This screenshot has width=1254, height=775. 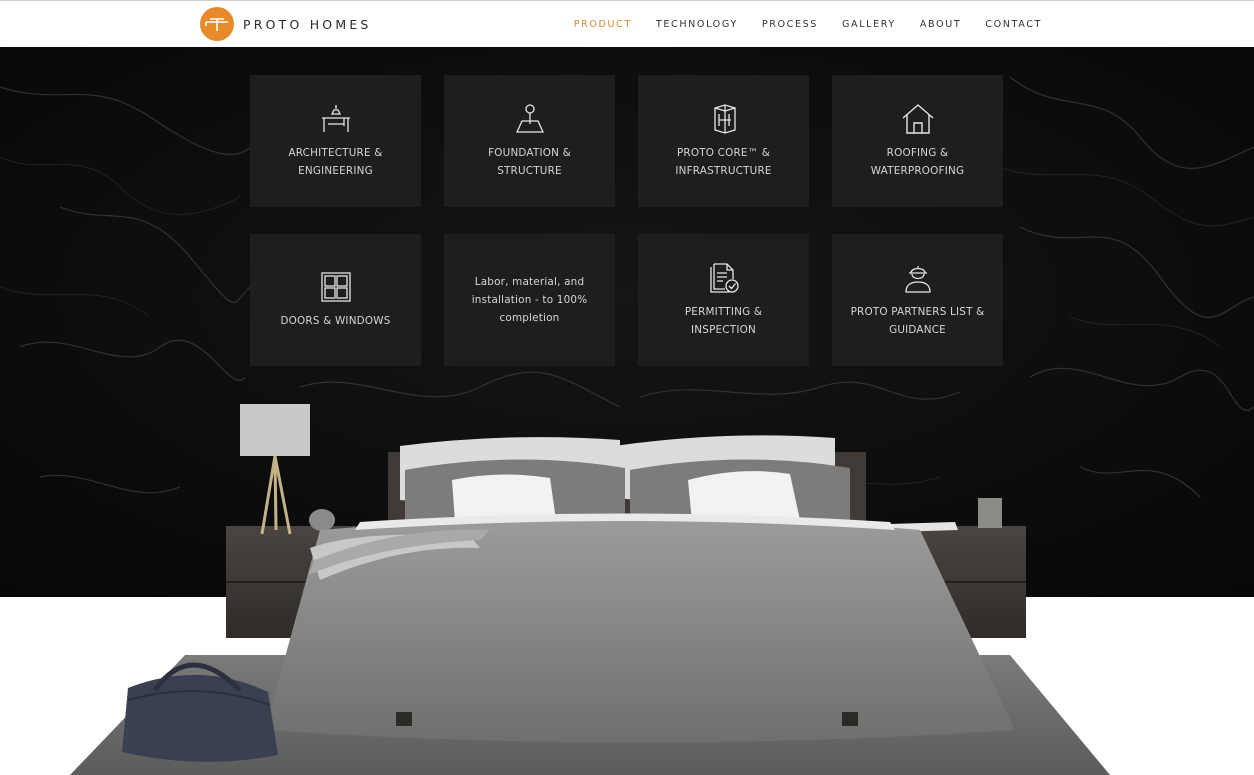 What do you see at coordinates (335, 162) in the screenshot?
I see `tile-label: ARCHITECTURE & ENGINEERING` at bounding box center [335, 162].